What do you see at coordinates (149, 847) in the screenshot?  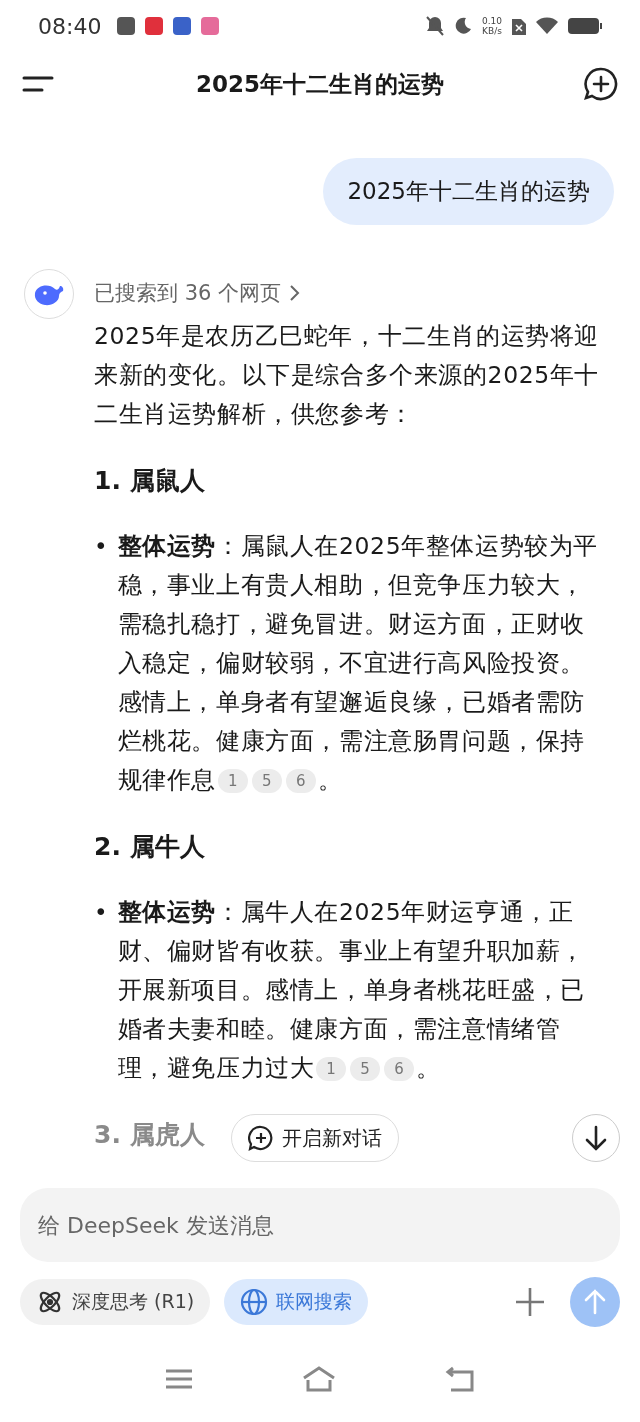 I see `section-heading: 2. 属牛人` at bounding box center [149, 847].